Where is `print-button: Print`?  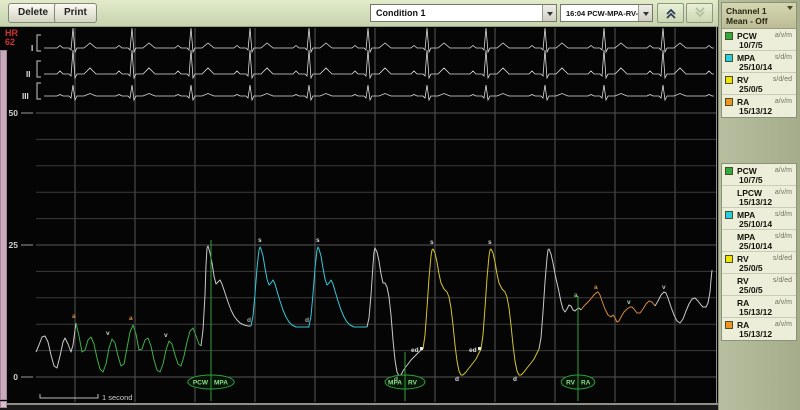
print-button: Print is located at coordinates (75, 13).